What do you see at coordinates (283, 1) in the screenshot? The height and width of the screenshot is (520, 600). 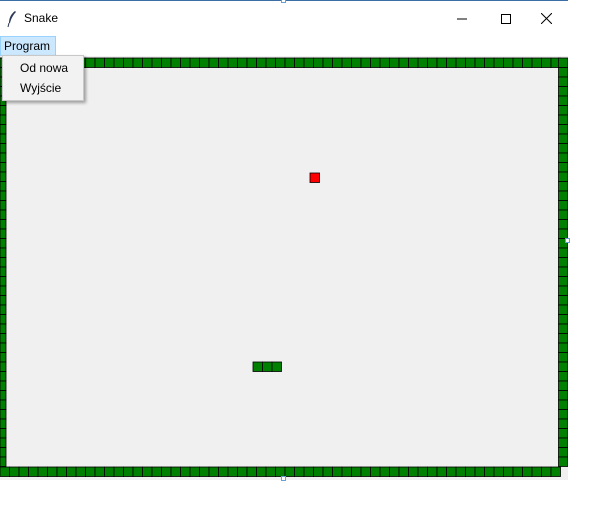 I see `resize-handle-top` at bounding box center [283, 1].